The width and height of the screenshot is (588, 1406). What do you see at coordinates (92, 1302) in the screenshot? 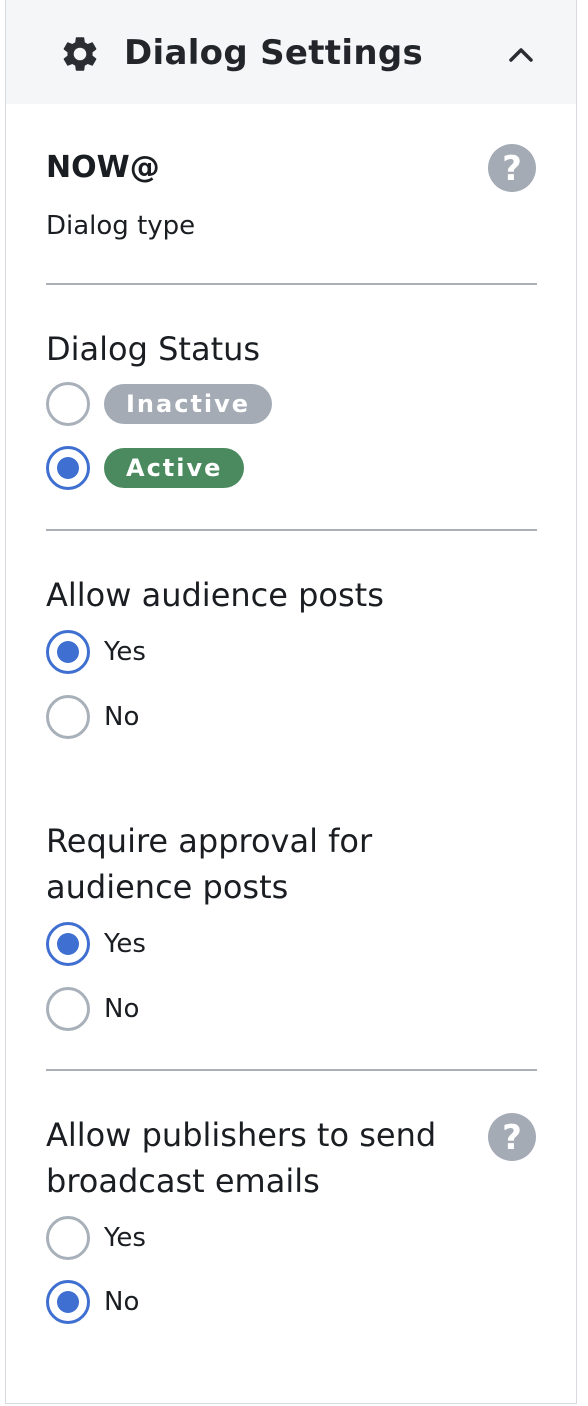
I see `broadcast-no: No` at bounding box center [92, 1302].